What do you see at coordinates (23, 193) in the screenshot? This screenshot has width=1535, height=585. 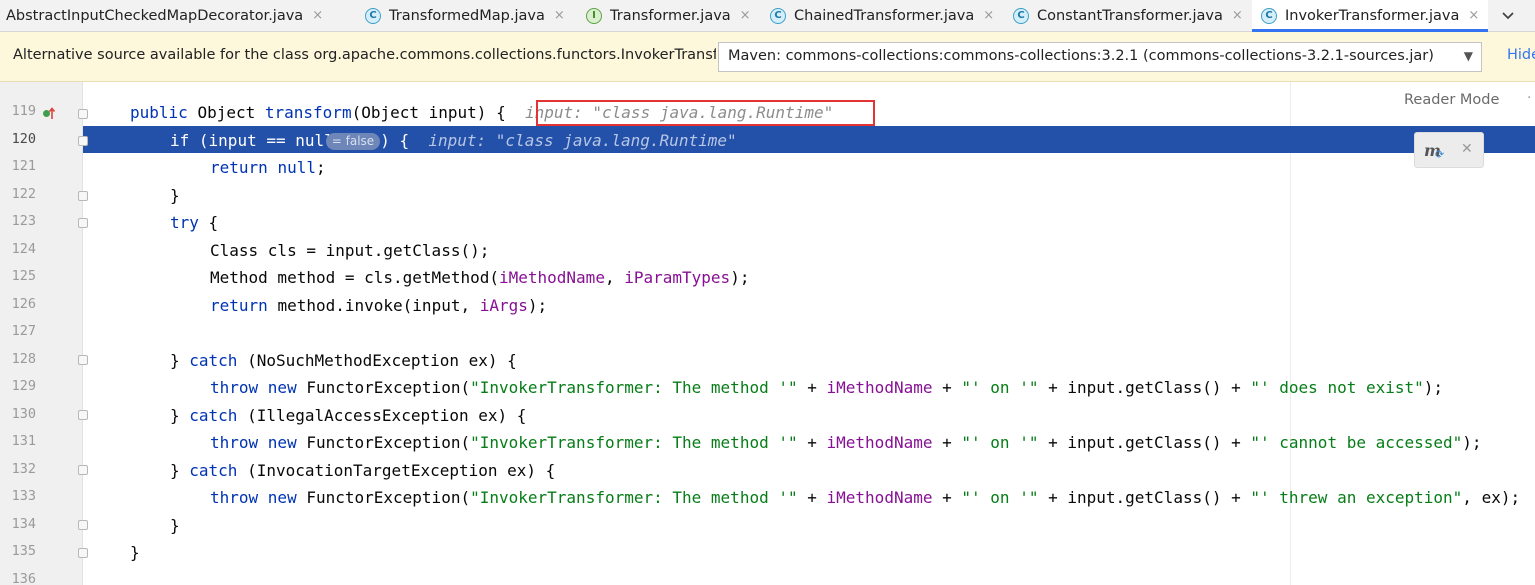 I see `line-number: 122` at bounding box center [23, 193].